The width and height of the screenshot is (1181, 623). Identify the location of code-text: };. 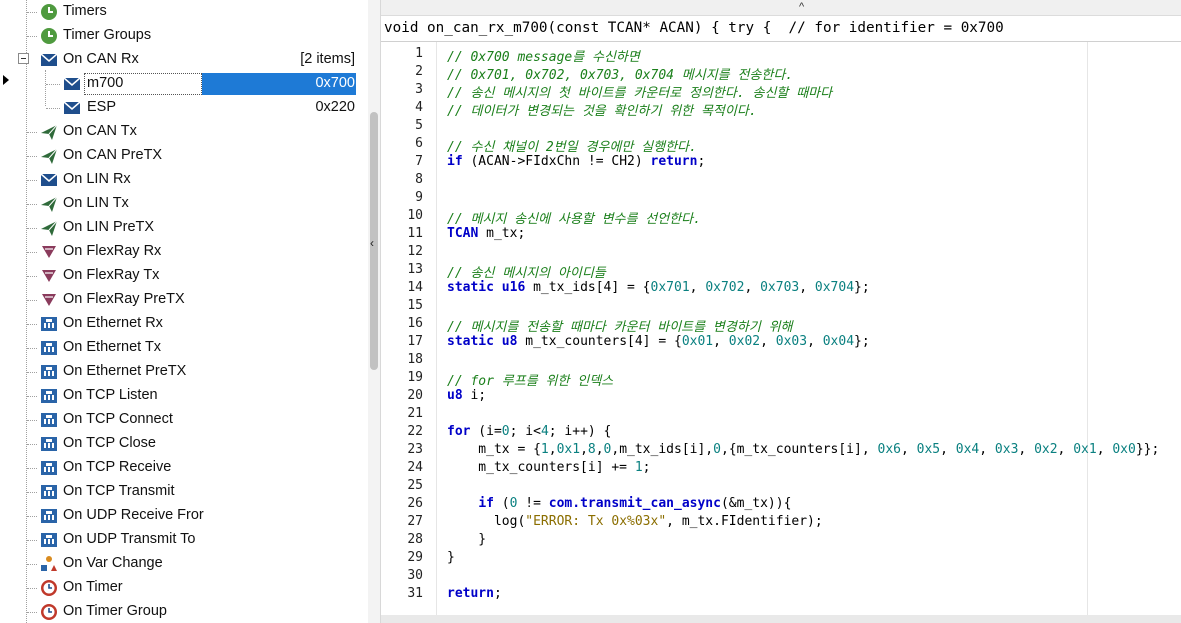
(862, 287).